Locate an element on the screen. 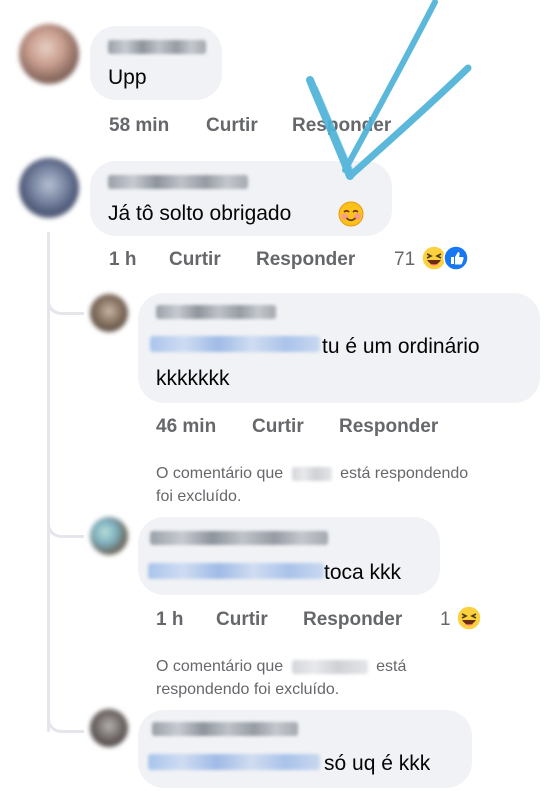 The image size is (560, 791). reply-text: tu é um ordinário is located at coordinates (401, 346).